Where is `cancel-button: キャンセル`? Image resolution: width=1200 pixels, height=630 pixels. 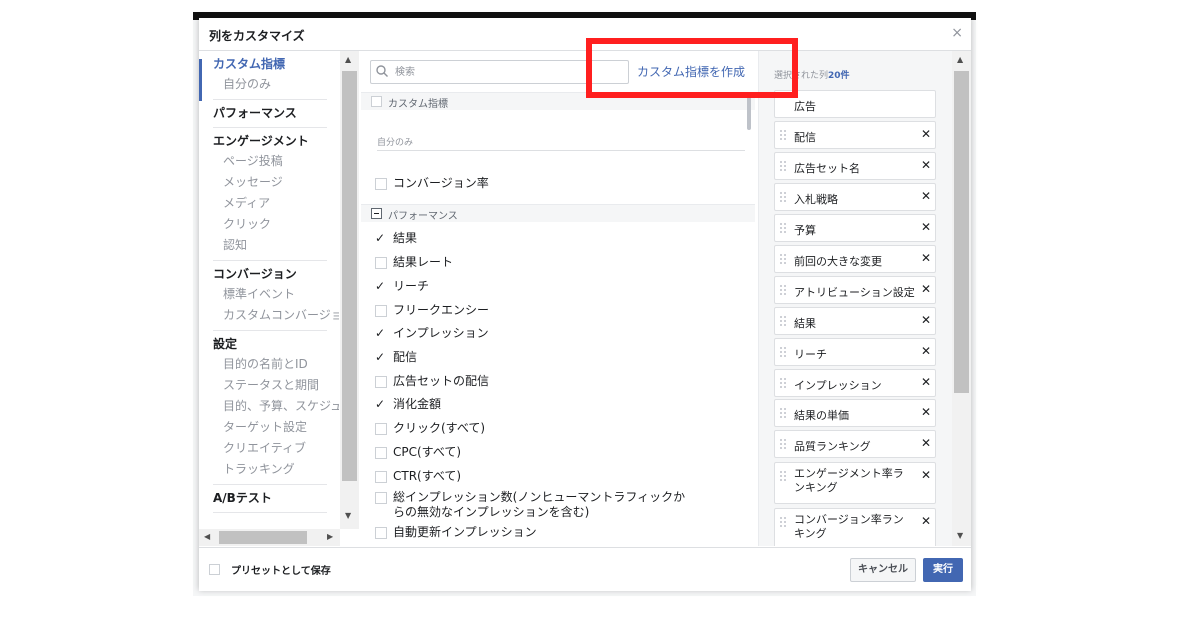
cancel-button: キャンセル is located at coordinates (883, 570).